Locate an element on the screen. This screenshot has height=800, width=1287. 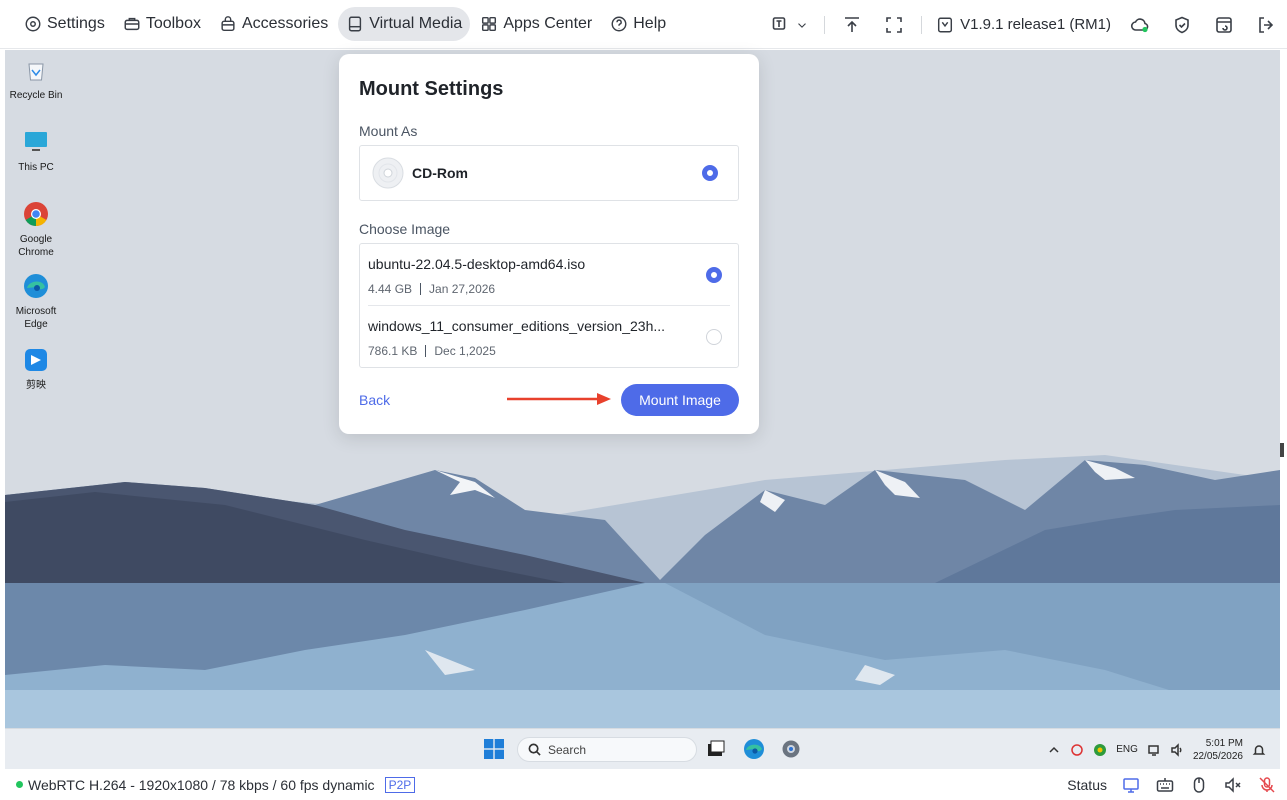
desktop-icon-this-pc: This PC is located at coordinates (36, 151).